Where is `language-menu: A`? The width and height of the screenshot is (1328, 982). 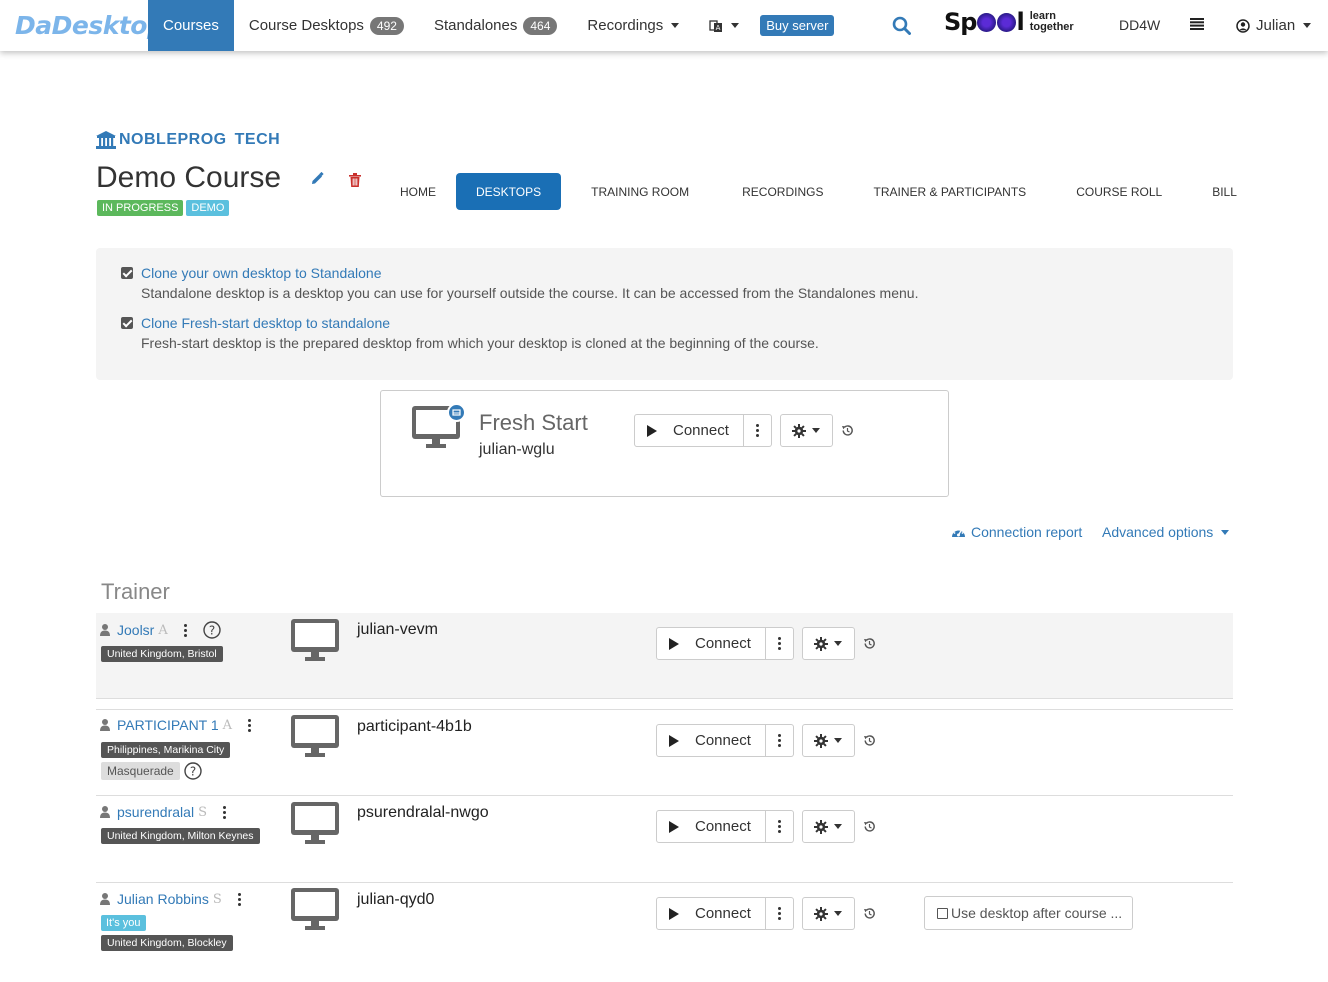 language-menu: A is located at coordinates (724, 25).